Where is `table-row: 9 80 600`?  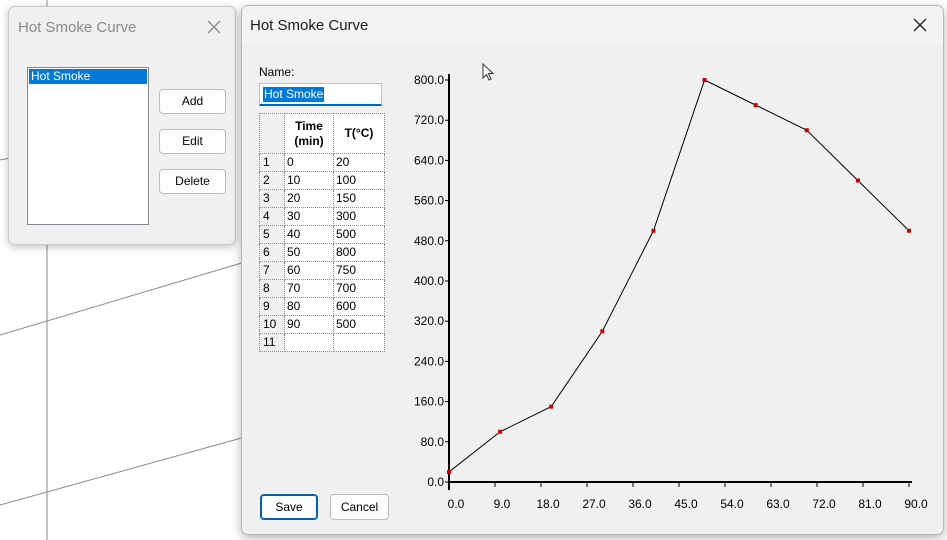 table-row: 9 80 600 is located at coordinates (322, 306).